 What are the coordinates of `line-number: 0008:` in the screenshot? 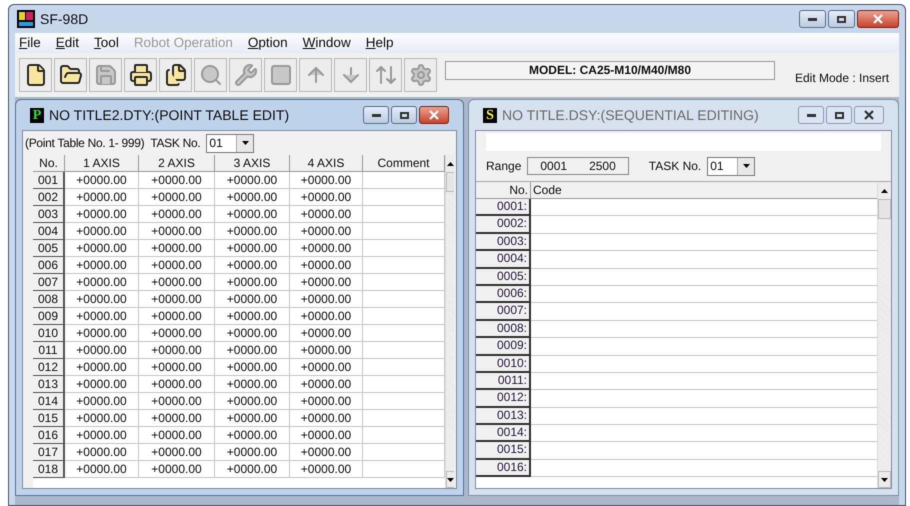 It's located at (503, 329).